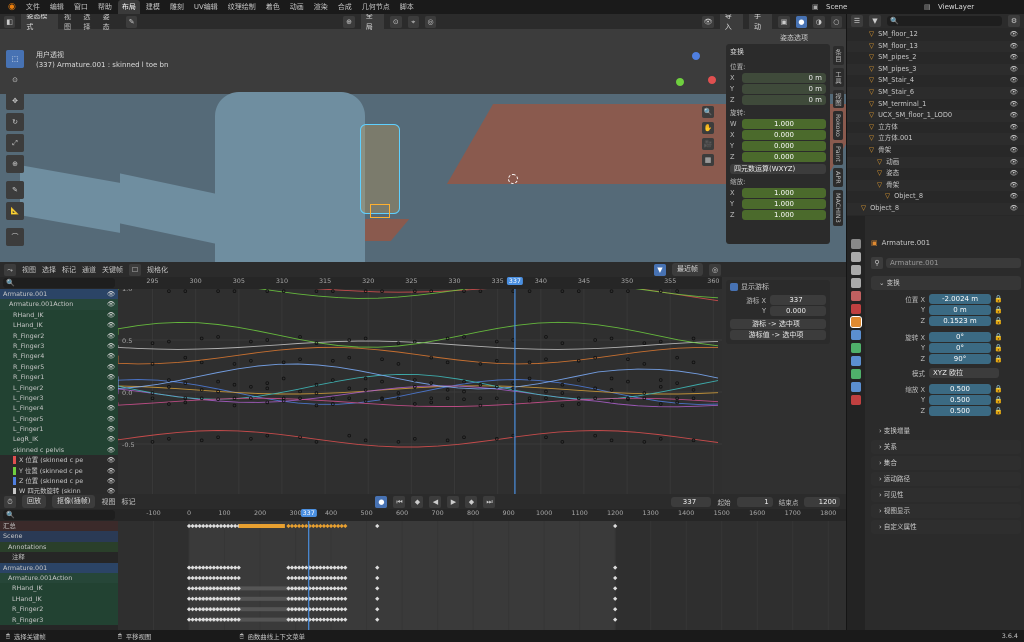 The height and width of the screenshot is (642, 1024). I want to click on graph-channel-bone: RHand_IK 👁, so click(59, 315).